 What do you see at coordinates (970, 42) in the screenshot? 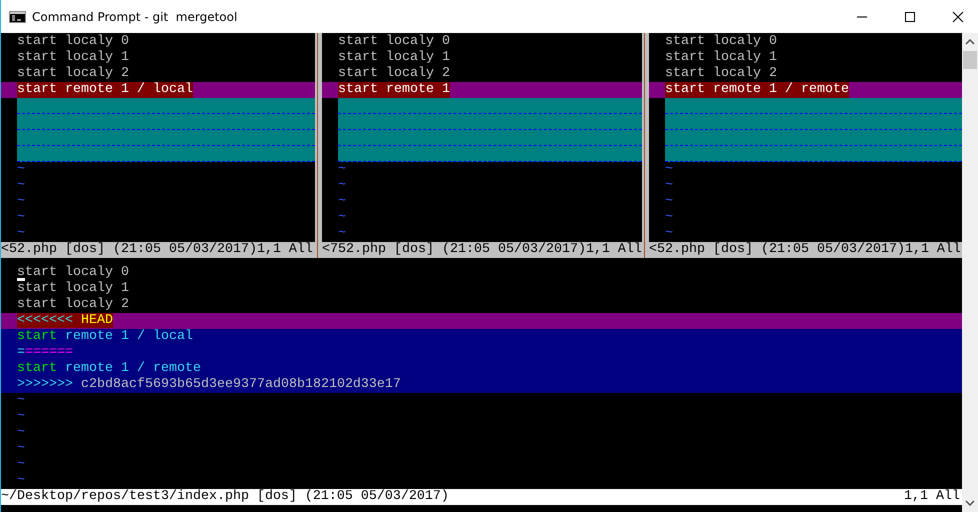
I see `scroll-up-icon` at bounding box center [970, 42].